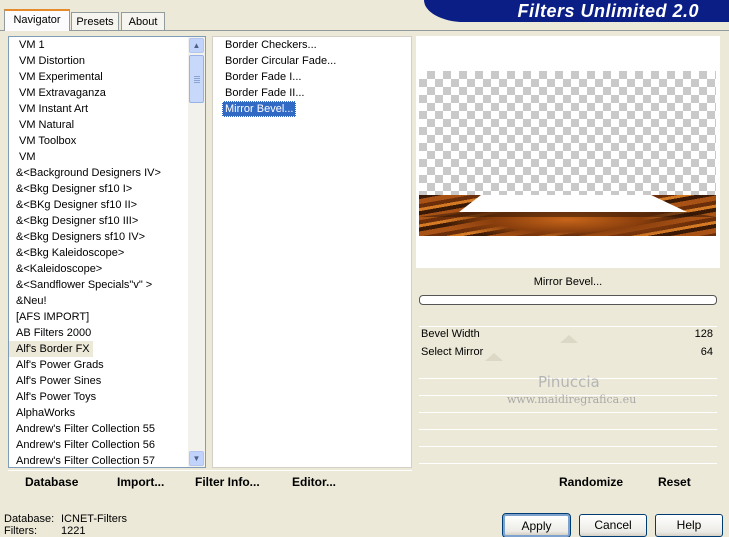  What do you see at coordinates (568, 352) in the screenshot?
I see `param-row: Select Mirror 64` at bounding box center [568, 352].